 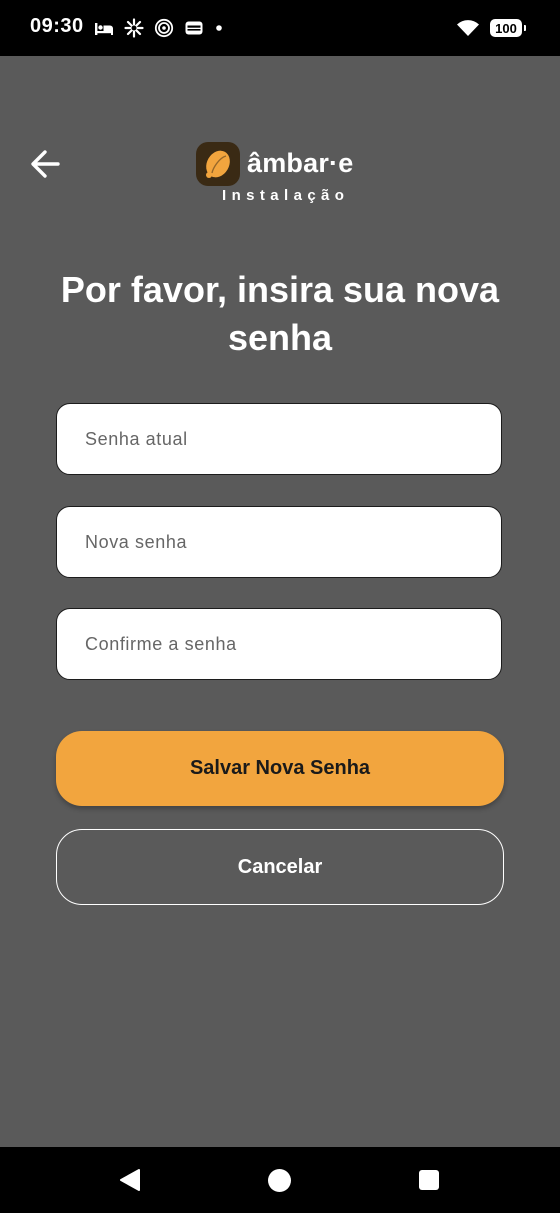 I want to click on pinwheel-icon, so click(x=134, y=28).